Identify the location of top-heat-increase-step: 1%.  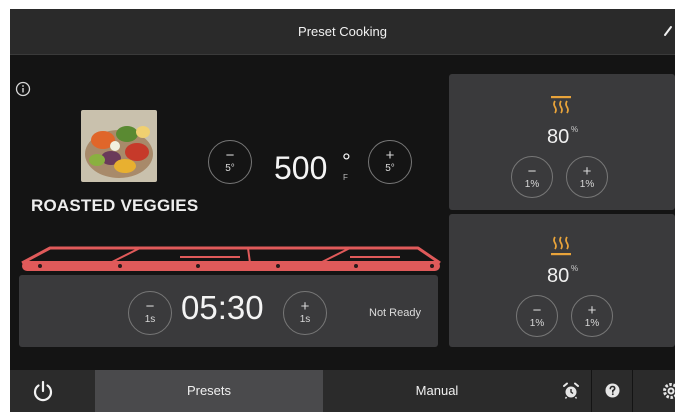
(587, 184).